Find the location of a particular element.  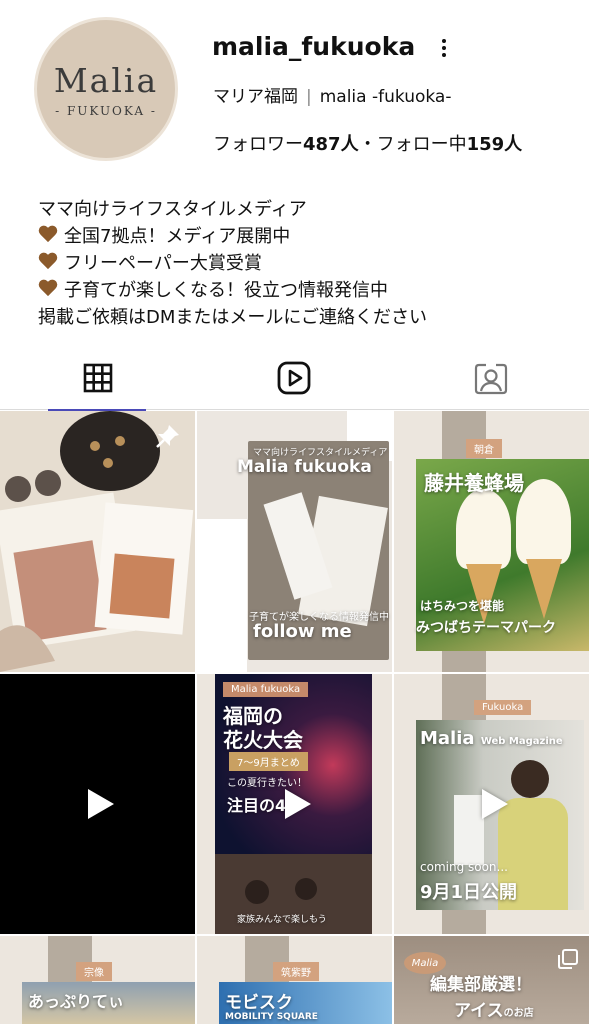

following-label: フォロー中 is located at coordinates (421, 144).